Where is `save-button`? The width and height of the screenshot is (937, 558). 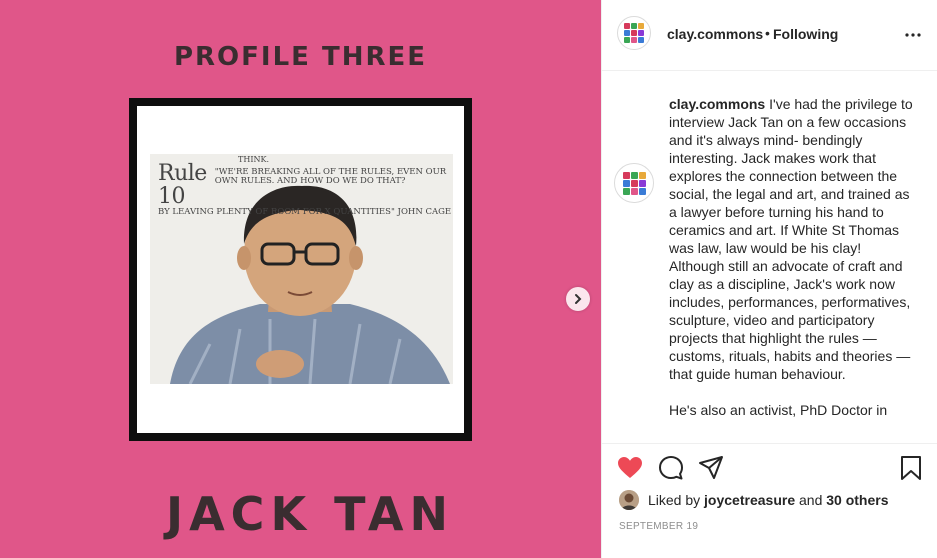 save-button is located at coordinates (911, 468).